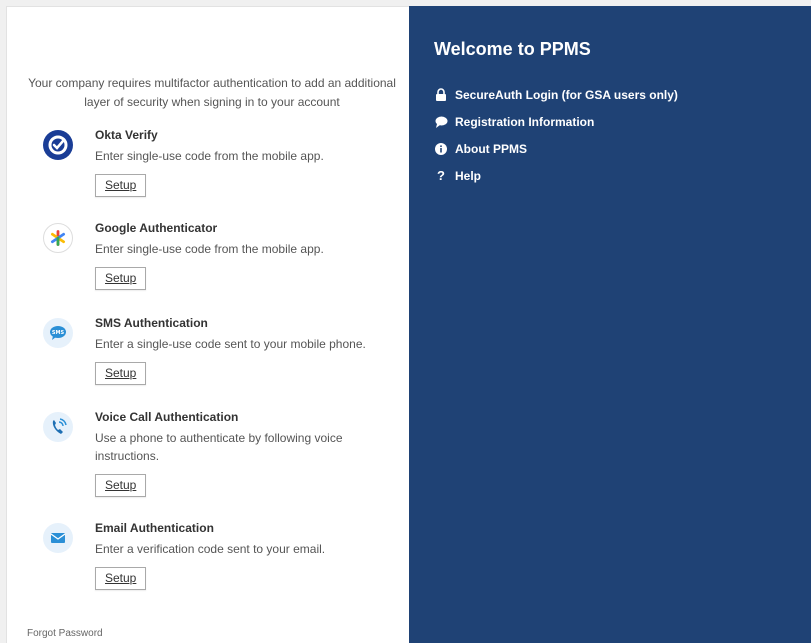 The height and width of the screenshot is (643, 811). Describe the element at coordinates (441, 95) in the screenshot. I see `lock-icon` at that location.